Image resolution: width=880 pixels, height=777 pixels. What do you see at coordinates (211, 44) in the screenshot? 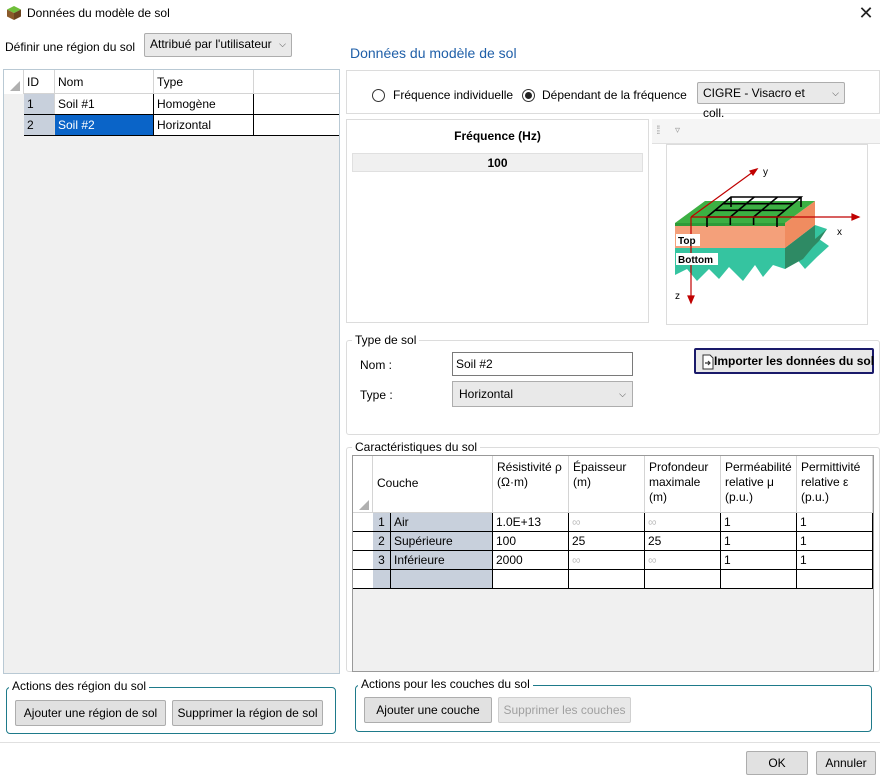
I see `region-mode-value: Attribué par l'utilisateur` at bounding box center [211, 44].